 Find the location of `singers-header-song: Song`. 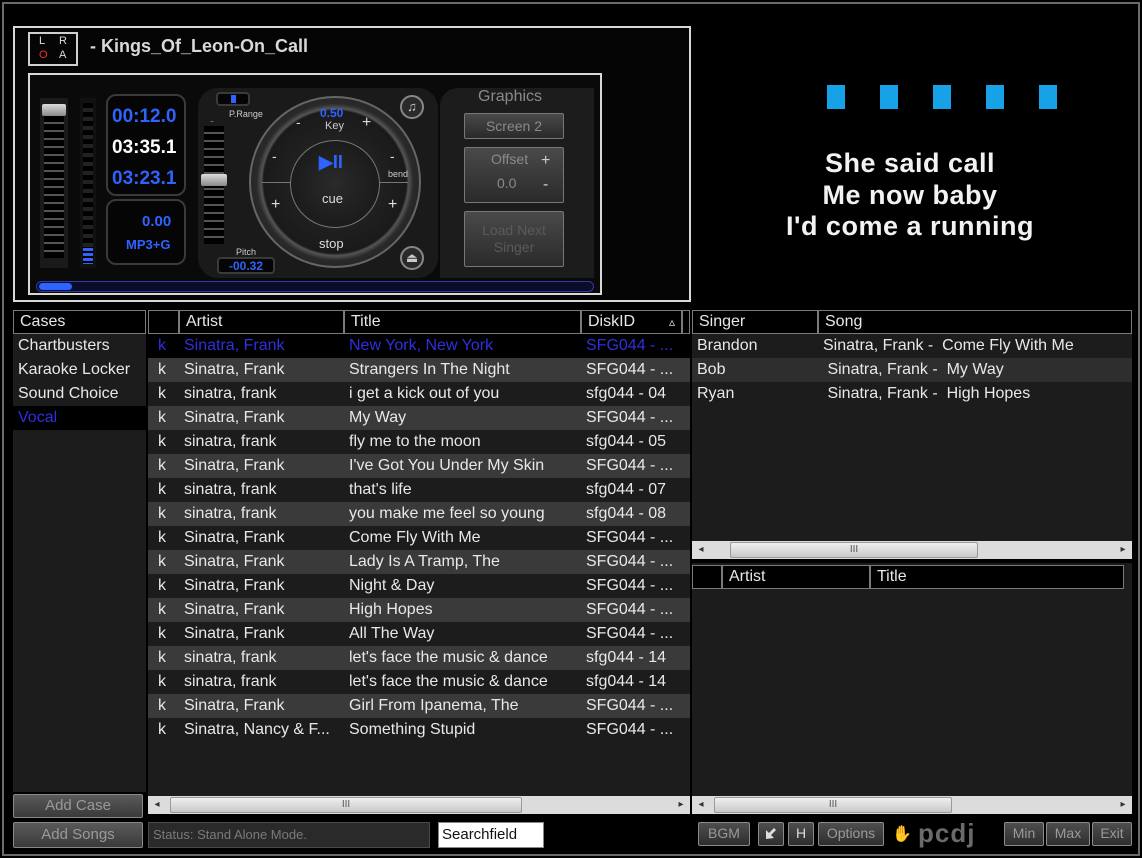

singers-header-song: Song is located at coordinates (975, 322).